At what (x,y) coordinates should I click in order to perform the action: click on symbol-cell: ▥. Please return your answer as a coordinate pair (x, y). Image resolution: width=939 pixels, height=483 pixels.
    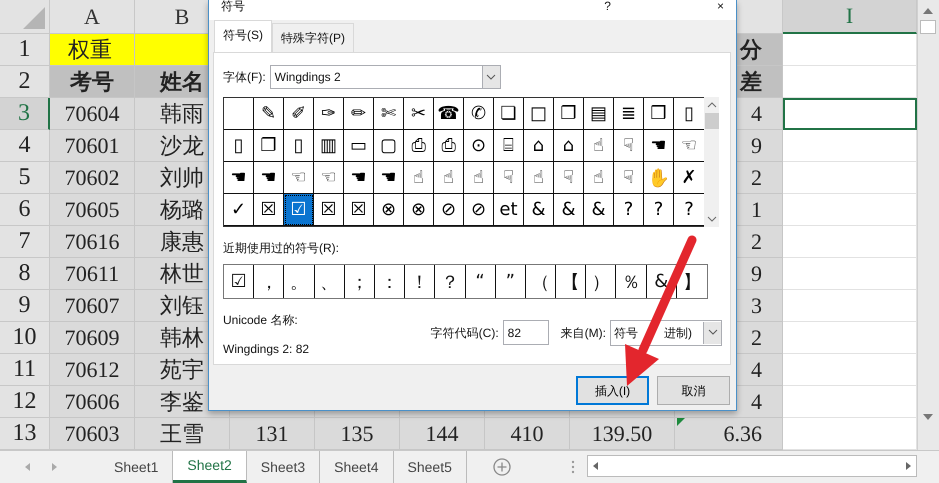
    Looking at the image, I should click on (329, 146).